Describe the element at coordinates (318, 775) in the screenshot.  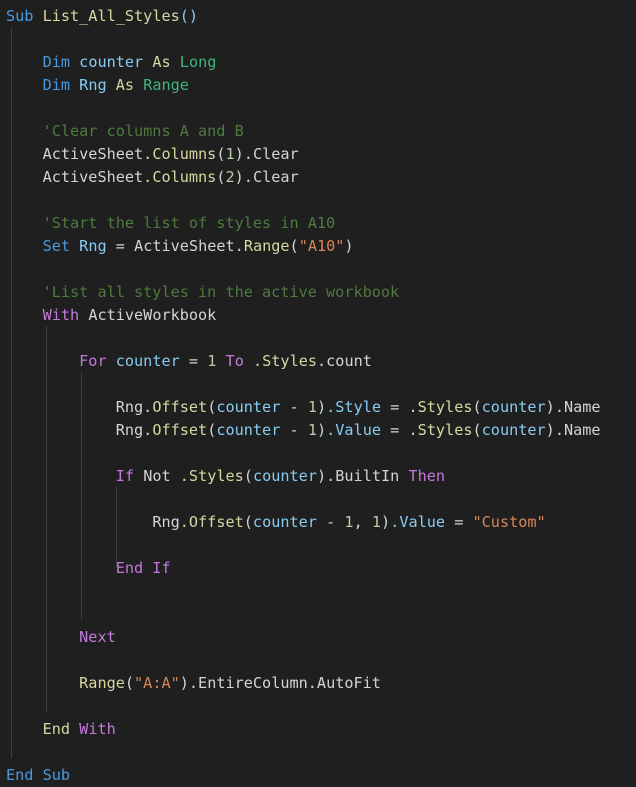
I see `code-line-34: End Sub` at that location.